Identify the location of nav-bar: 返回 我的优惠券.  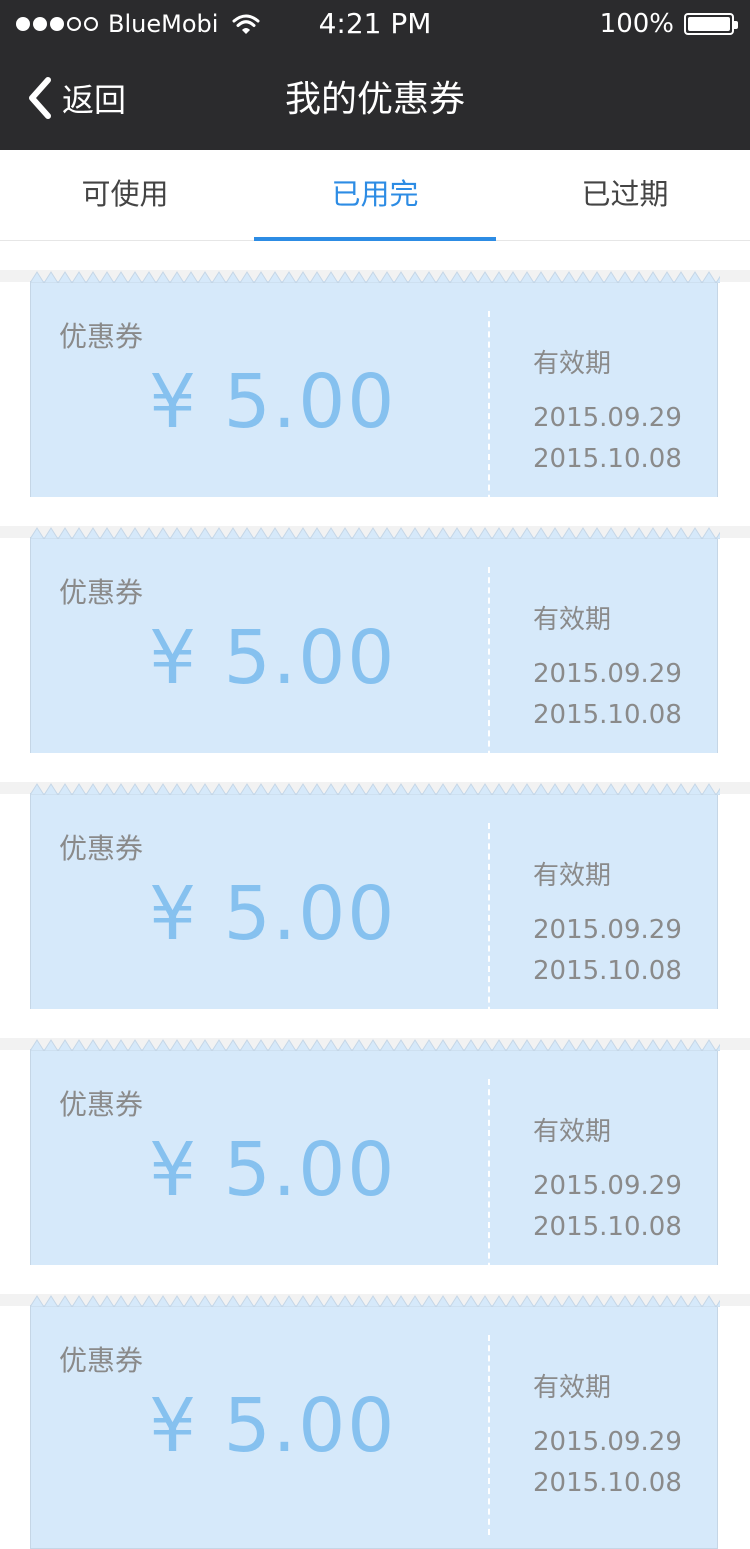
(375, 99).